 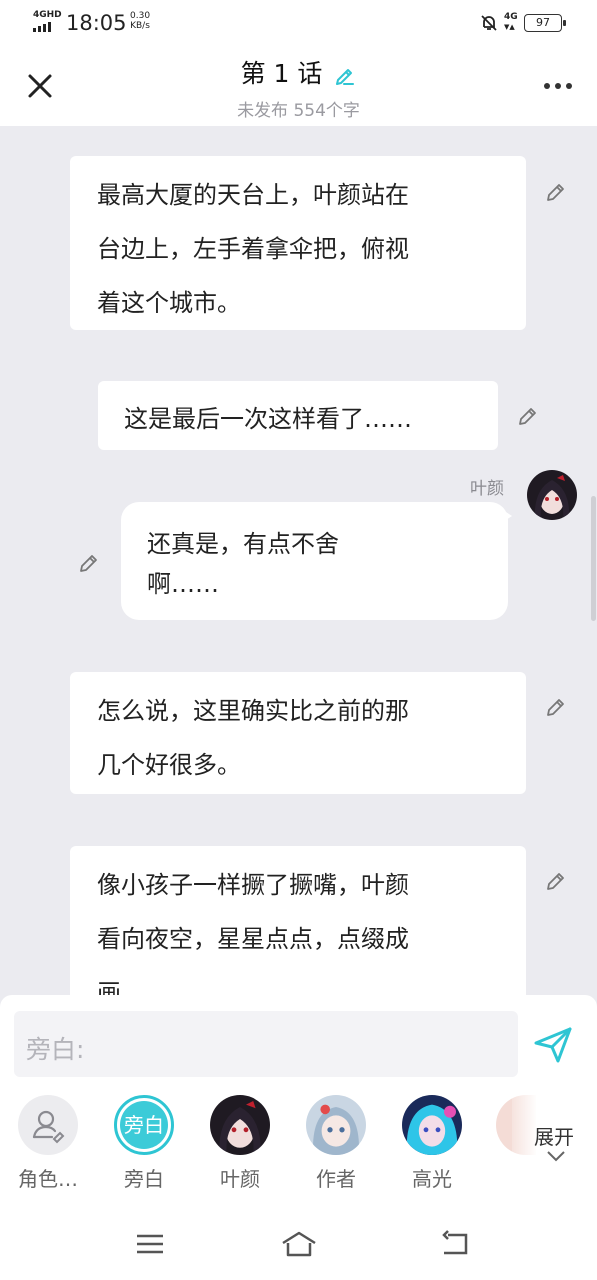 What do you see at coordinates (140, 26) in the screenshot?
I see `speed-unit: KB/s` at bounding box center [140, 26].